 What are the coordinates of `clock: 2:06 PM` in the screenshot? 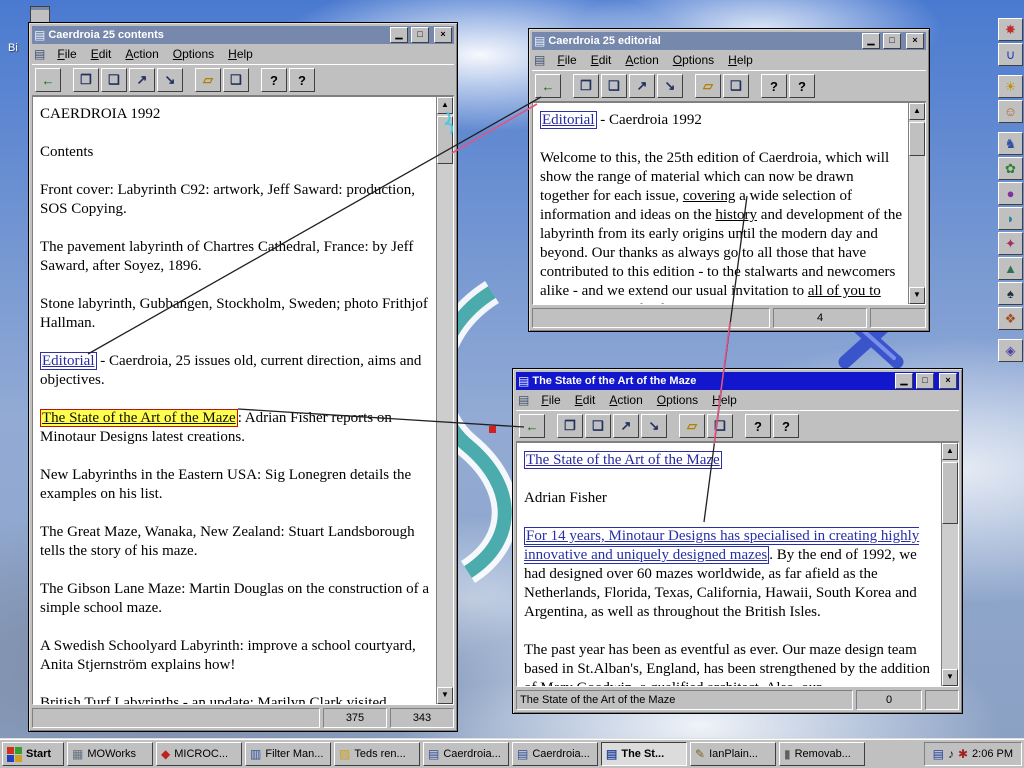 It's located at (992, 754).